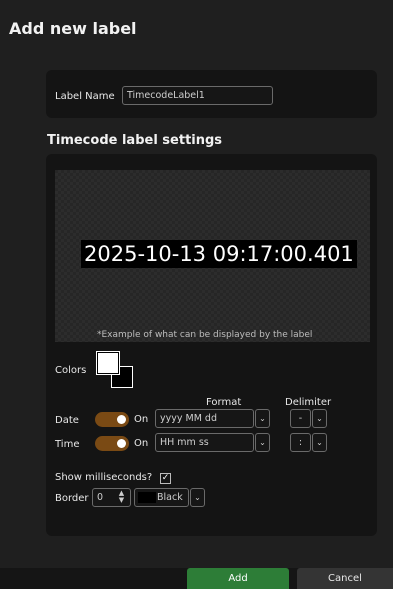 The width and height of the screenshot is (393, 589). I want to click on dialog-title: Add new label, so click(73, 28).